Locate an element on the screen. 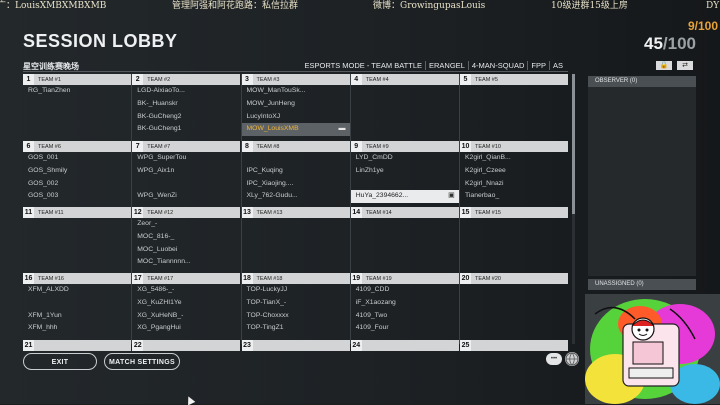  team-card: 6 TEAM #6 GOS_001 GOS_Shmily GOS_002 GOS_003 is located at coordinates (77, 172).